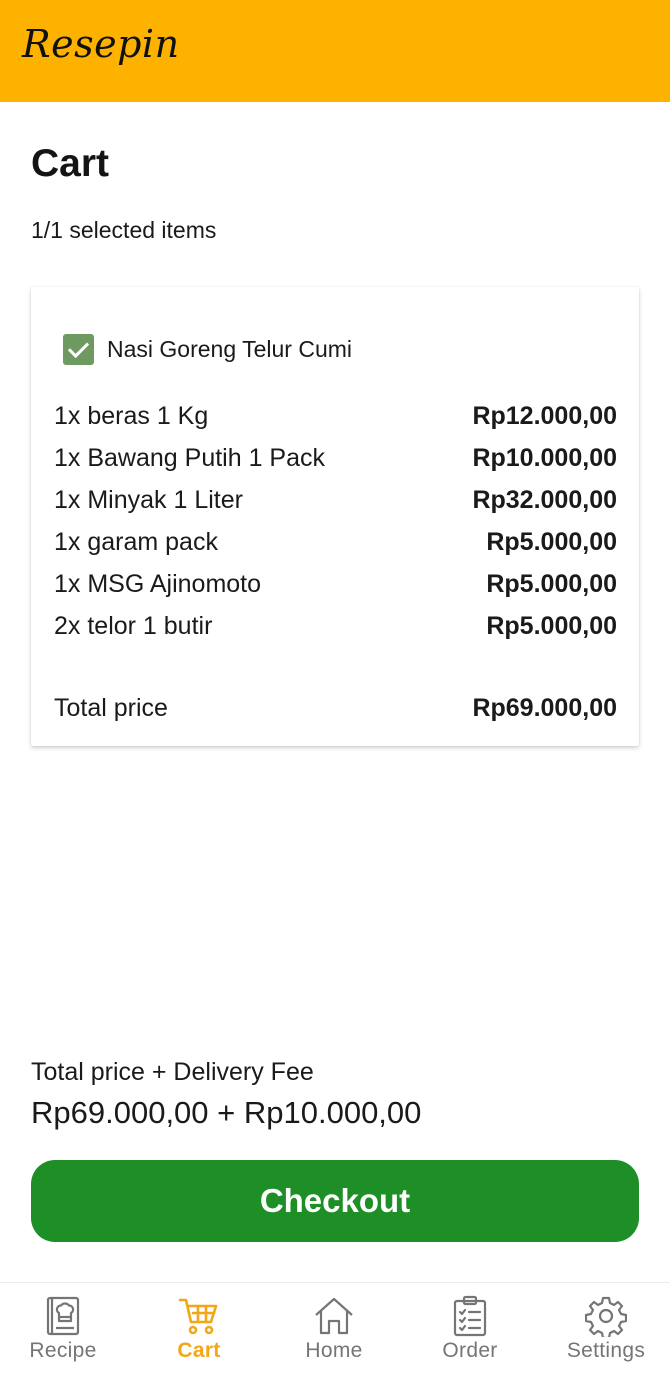 This screenshot has height=1380, width=670. Describe the element at coordinates (334, 1316) in the screenshot. I see `home-icon` at that location.